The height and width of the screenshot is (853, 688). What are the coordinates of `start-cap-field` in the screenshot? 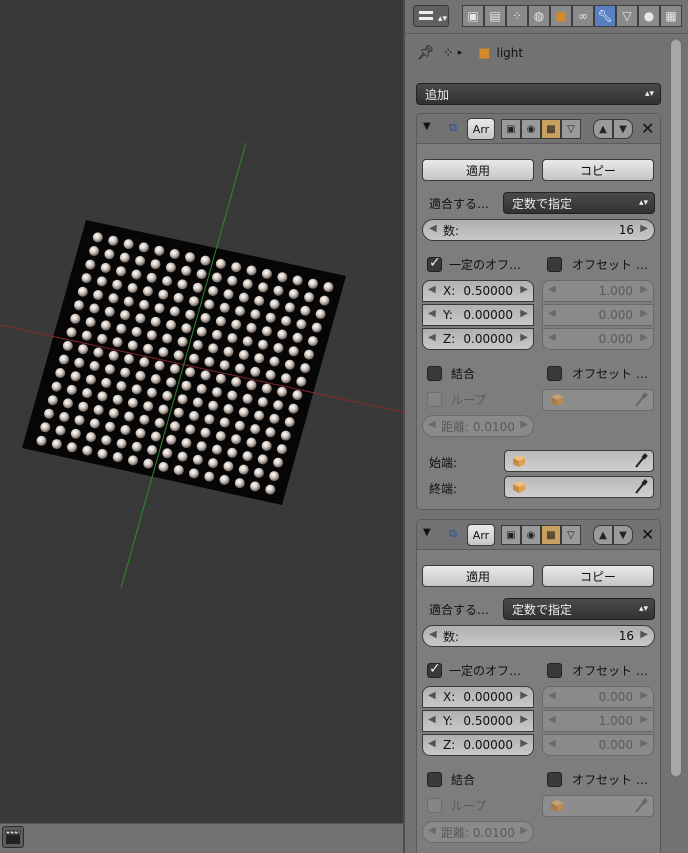 It's located at (579, 461).